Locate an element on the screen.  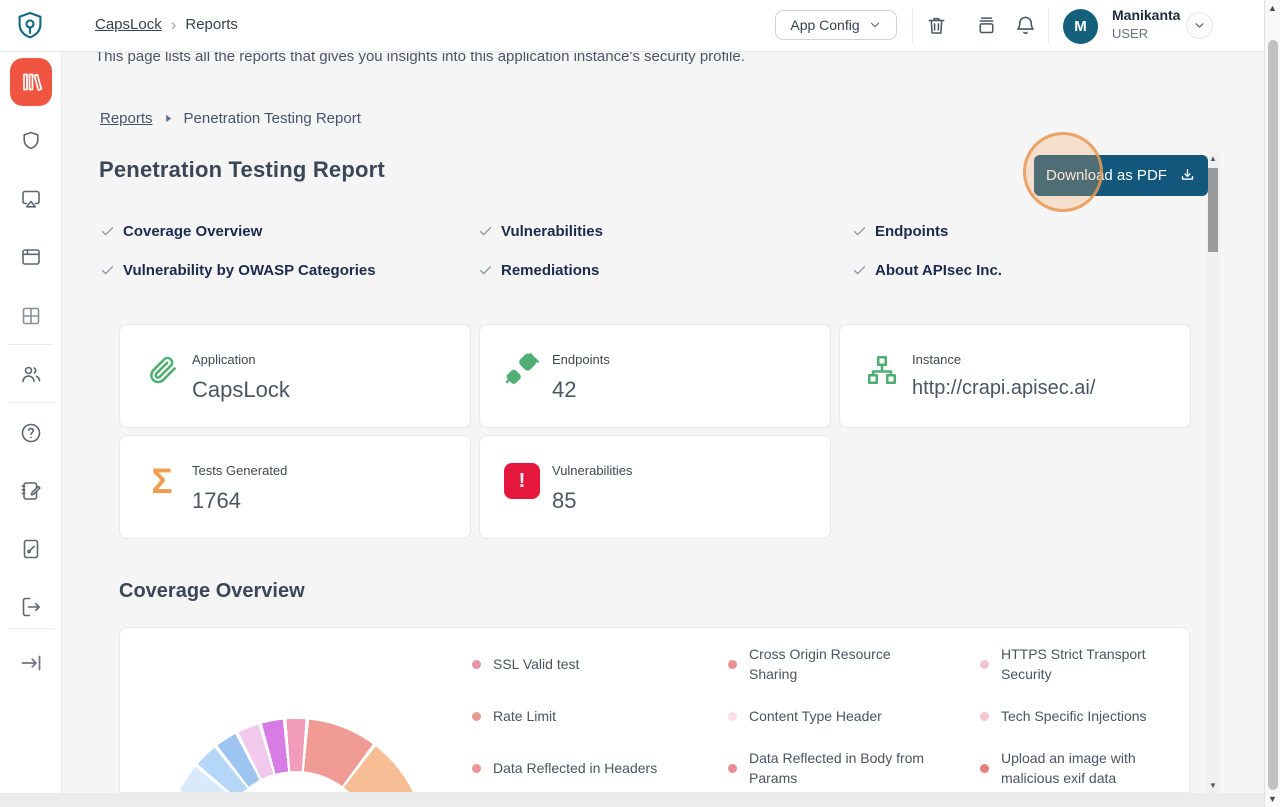
user-role: USER is located at coordinates (1130, 33).